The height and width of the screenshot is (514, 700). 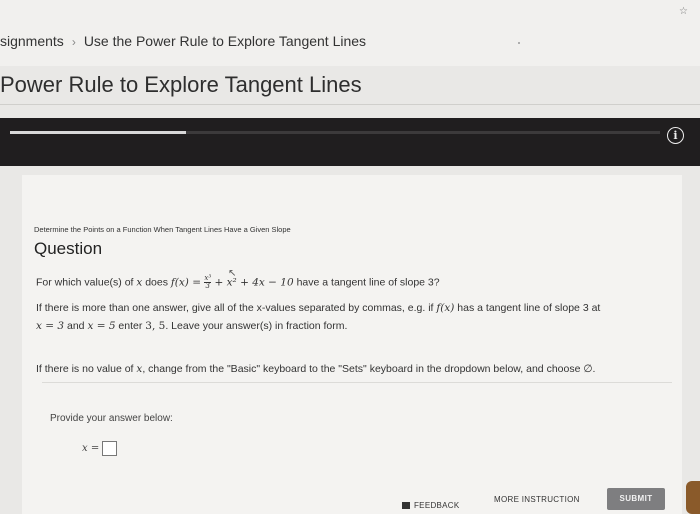 What do you see at coordinates (675, 135) in the screenshot?
I see `info-icon: i` at bounding box center [675, 135].